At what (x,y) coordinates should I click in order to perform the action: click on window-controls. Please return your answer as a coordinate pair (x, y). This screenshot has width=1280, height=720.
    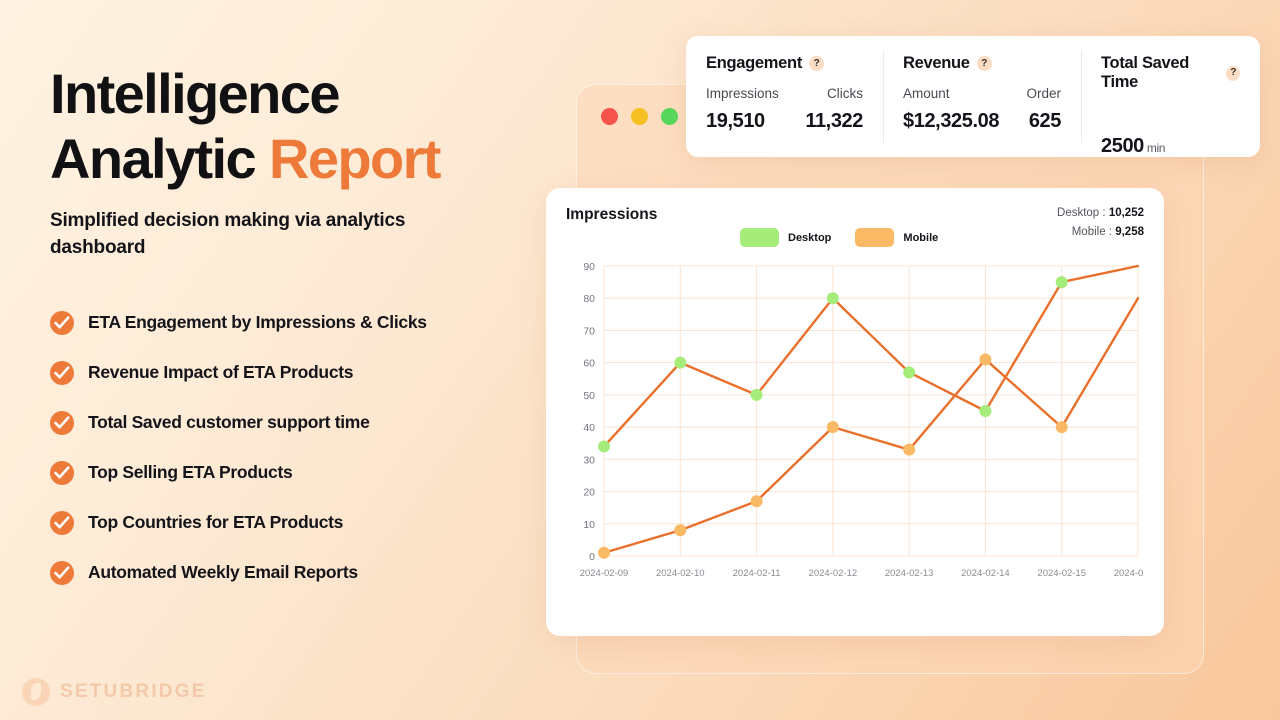
    Looking at the image, I should click on (639, 116).